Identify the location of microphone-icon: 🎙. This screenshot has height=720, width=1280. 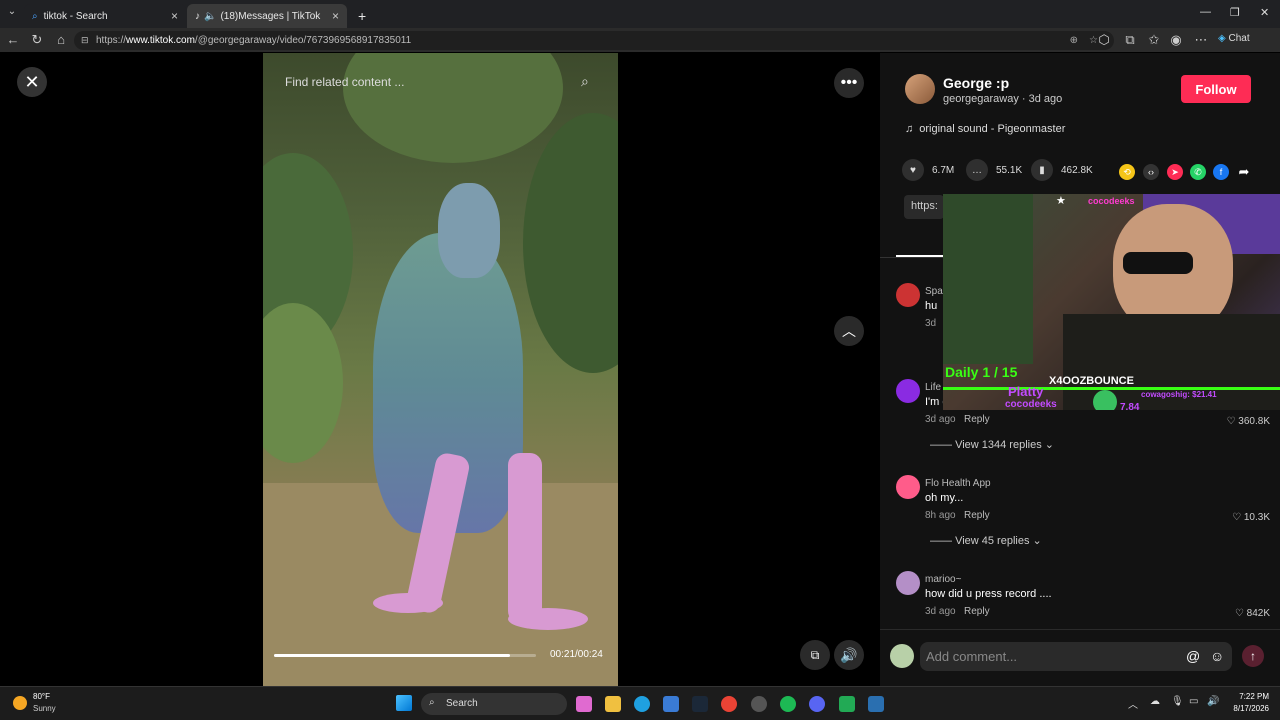
(1177, 701).